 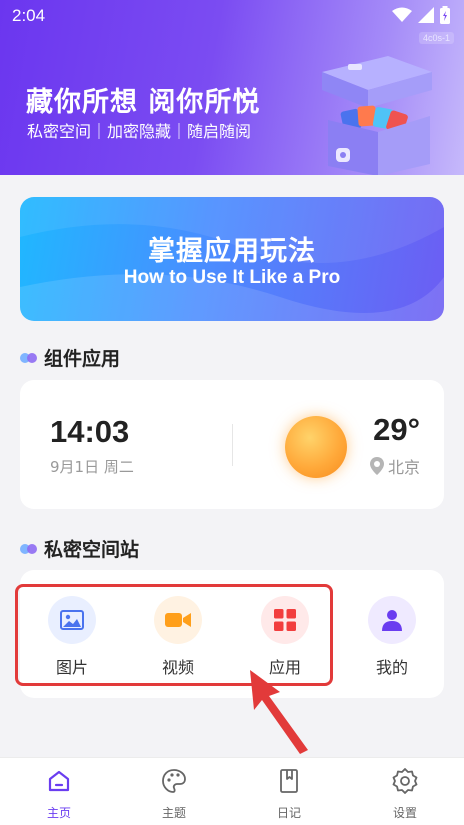 What do you see at coordinates (289, 781) in the screenshot?
I see `bookmark-icon` at bounding box center [289, 781].